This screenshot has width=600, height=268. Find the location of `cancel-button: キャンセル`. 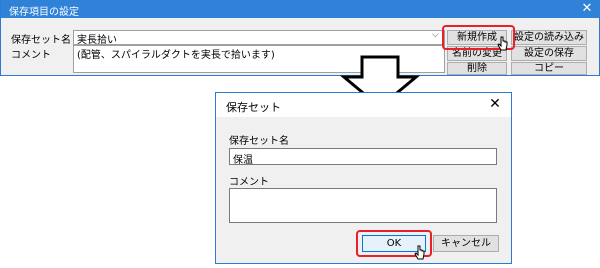

cancel-button: キャンセル is located at coordinates (466, 243).